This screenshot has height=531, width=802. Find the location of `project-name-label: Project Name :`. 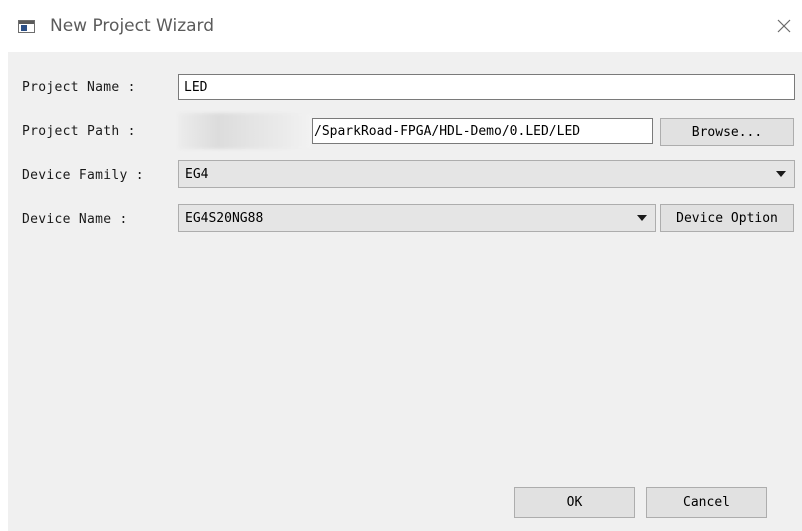

project-name-label: Project Name : is located at coordinates (79, 87).